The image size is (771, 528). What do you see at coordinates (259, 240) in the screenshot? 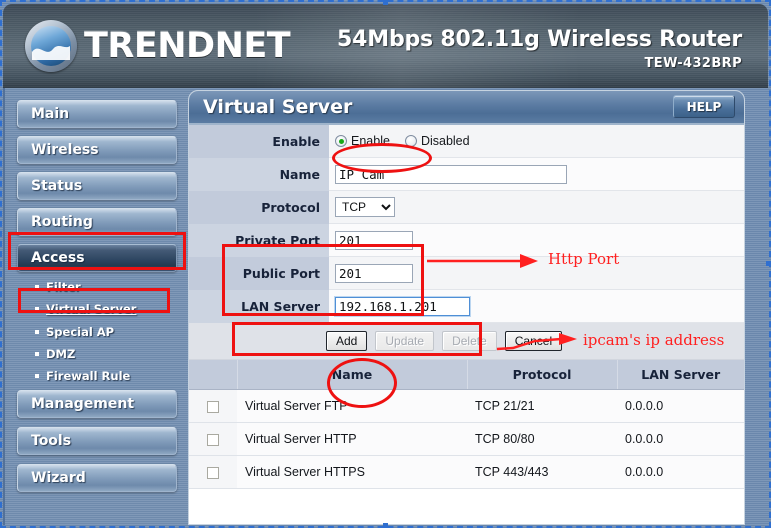
I see `private-port-label: Private Port` at bounding box center [259, 240].